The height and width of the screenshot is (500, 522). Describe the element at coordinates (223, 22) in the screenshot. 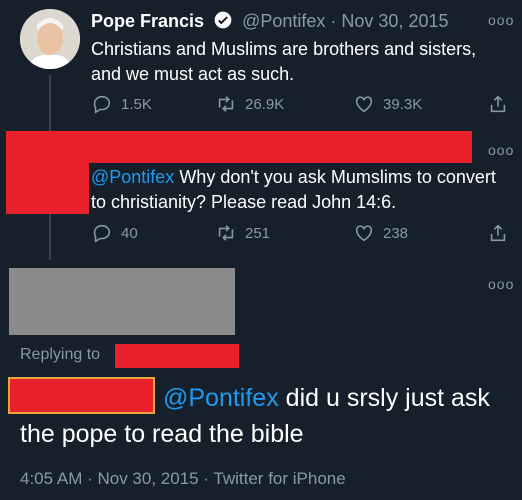

I see `verified-badge-icon` at that location.